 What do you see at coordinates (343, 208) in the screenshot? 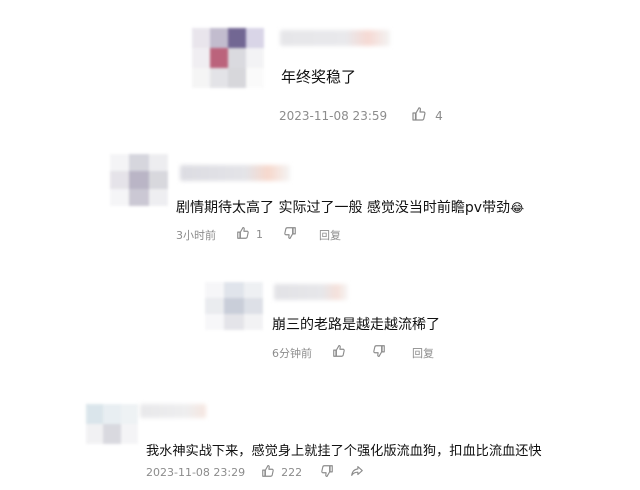
I see `comment-body: 剧情期待太高了 实际过了一般 感觉没当时前瞻pv带劲` at bounding box center [343, 208].